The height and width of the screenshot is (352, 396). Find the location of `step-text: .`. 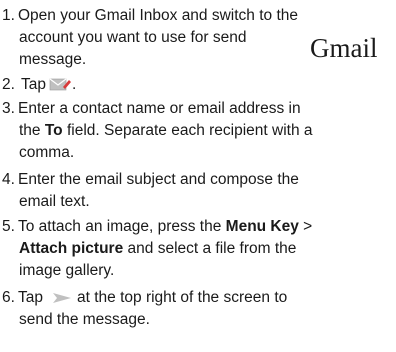

step-text: . is located at coordinates (74, 84).